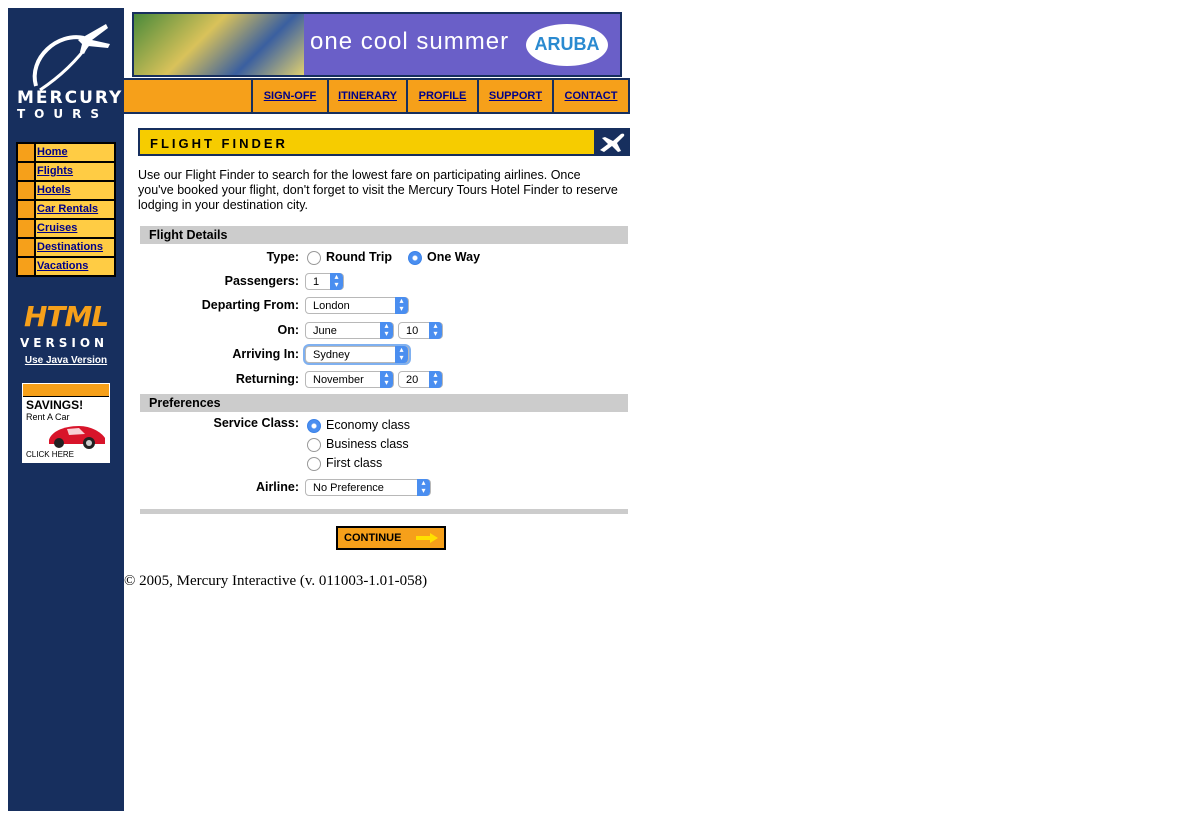 The height and width of the screenshot is (819, 1200). What do you see at coordinates (367, 96) in the screenshot?
I see `nav-itinerary: ITINERARY` at bounding box center [367, 96].